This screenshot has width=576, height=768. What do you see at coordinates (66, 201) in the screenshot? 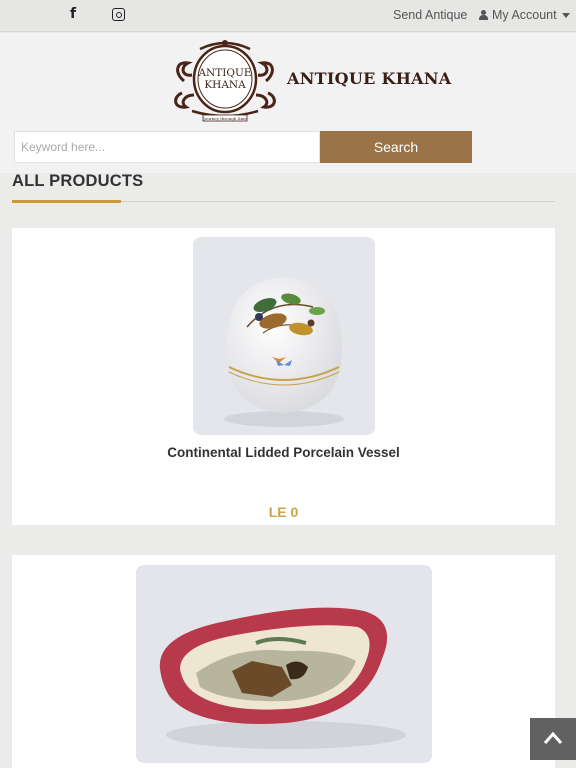
I see `section-accent-underline` at bounding box center [66, 201].